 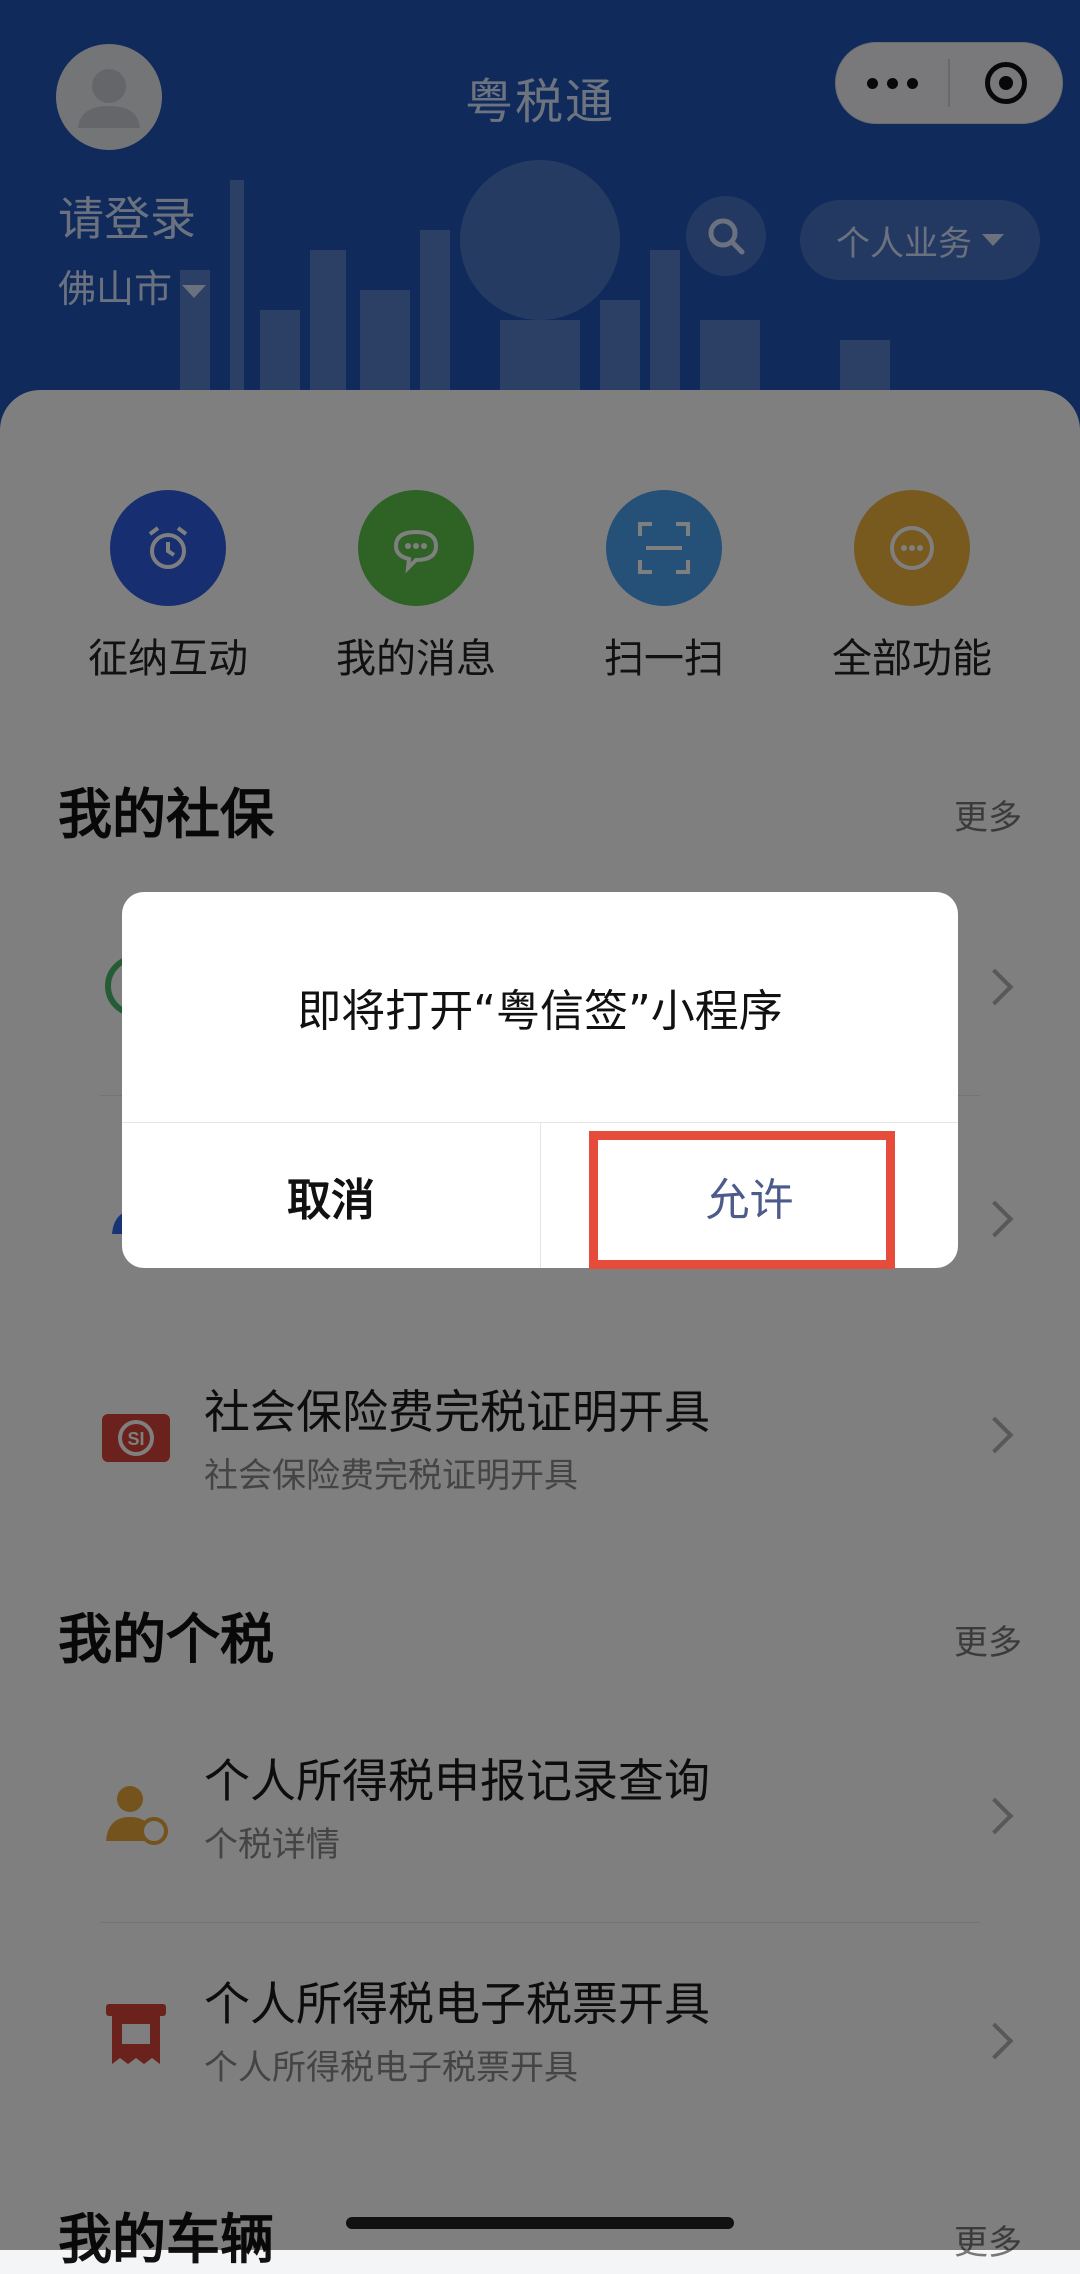 I want to click on home-indicator, so click(x=540, y=2223).